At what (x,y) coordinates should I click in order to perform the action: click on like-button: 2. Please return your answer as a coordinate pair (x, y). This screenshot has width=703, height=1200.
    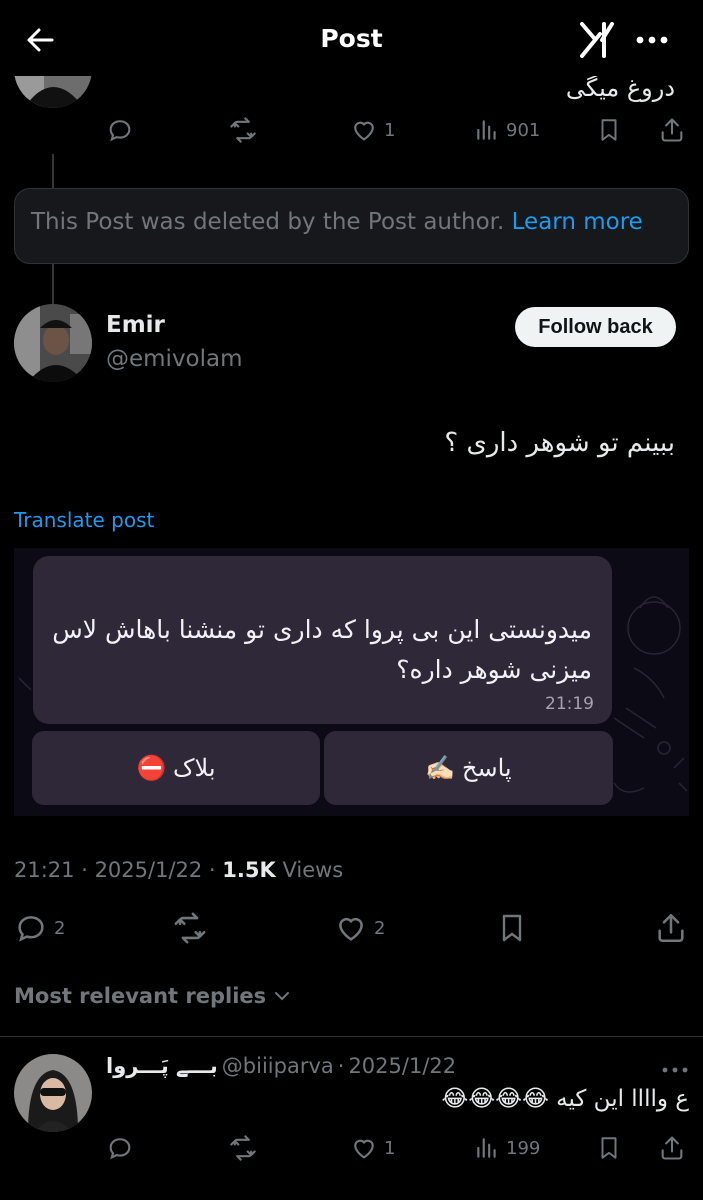
    Looking at the image, I should click on (359, 928).